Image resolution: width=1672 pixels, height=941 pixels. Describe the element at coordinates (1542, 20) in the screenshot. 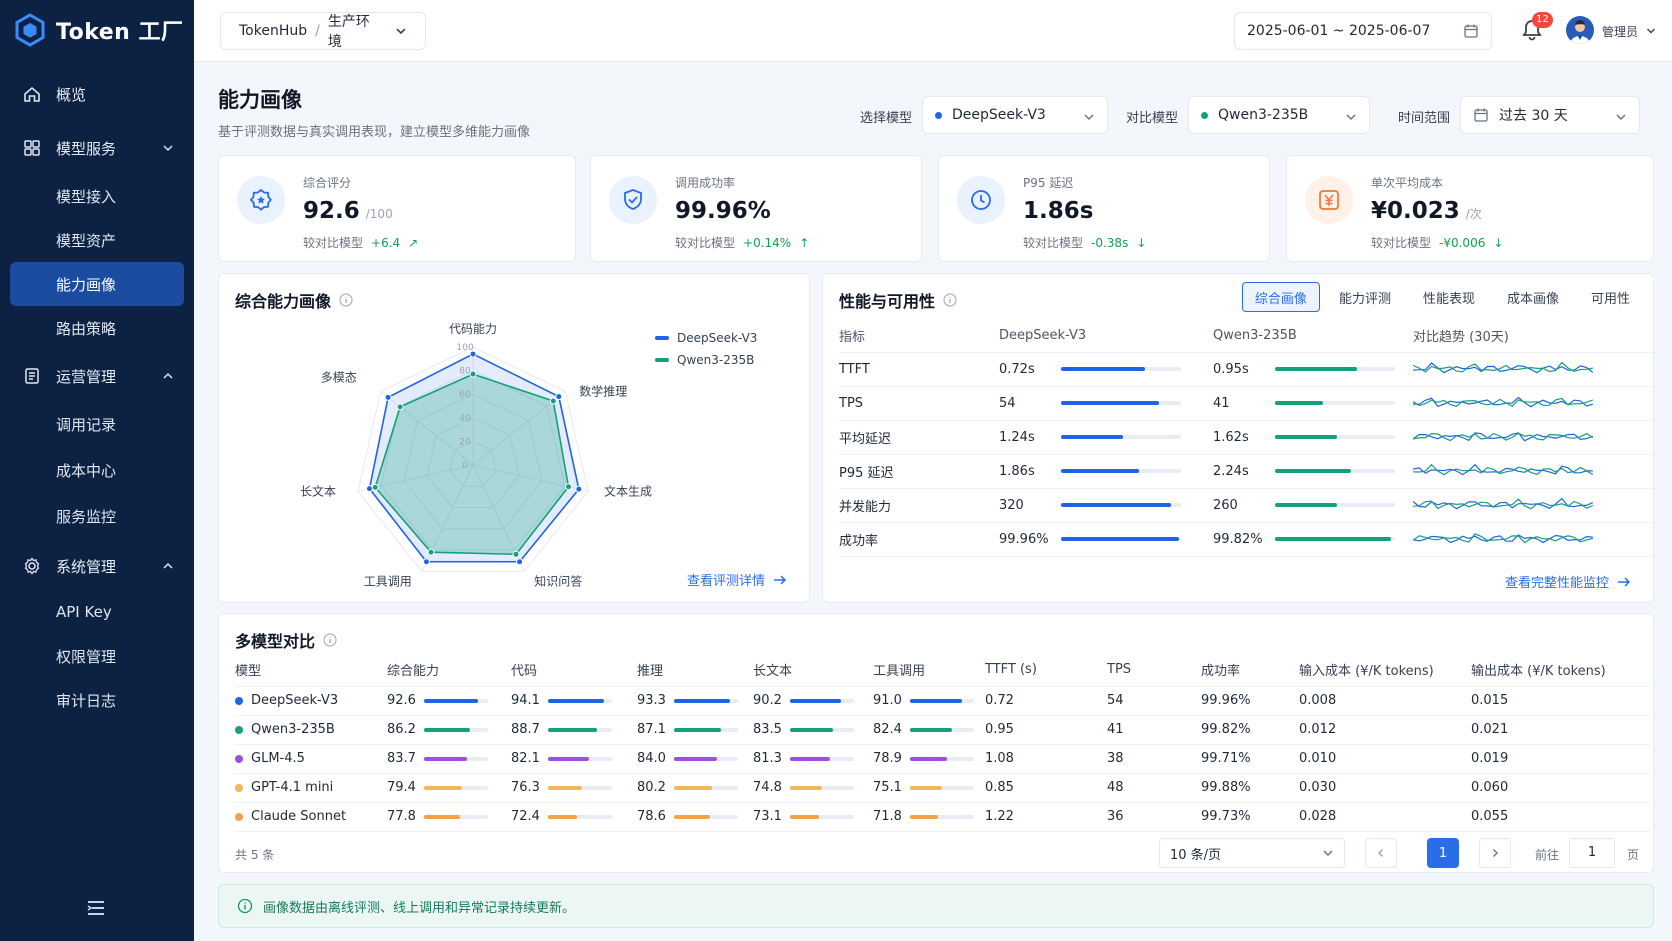

I see `notification-badge: 12` at that location.